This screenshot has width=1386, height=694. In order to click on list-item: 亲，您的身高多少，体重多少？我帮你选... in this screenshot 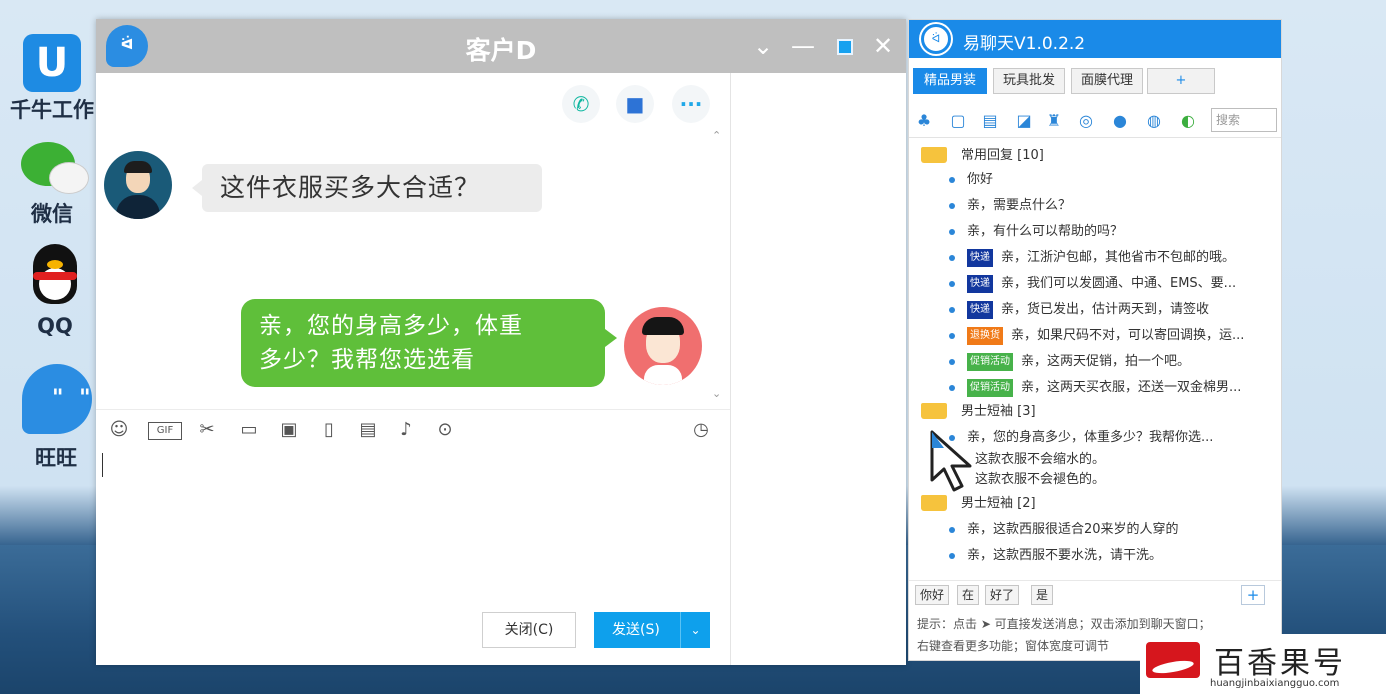, I will do `click(1112, 438)`.